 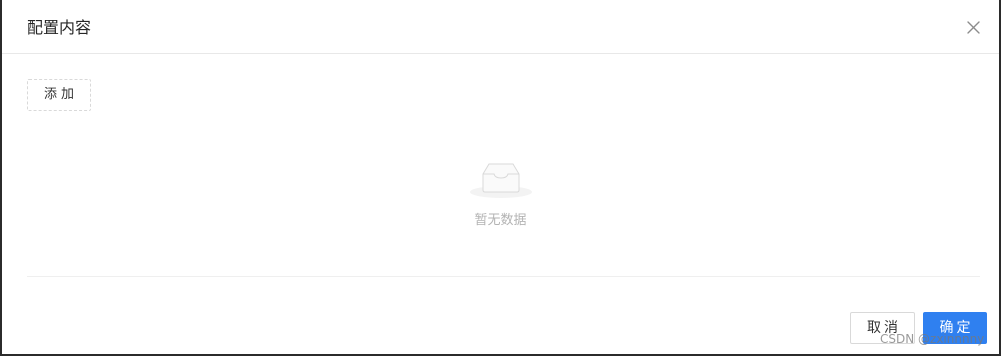 I want to click on empty-text: 暂无数据, so click(x=500, y=220).